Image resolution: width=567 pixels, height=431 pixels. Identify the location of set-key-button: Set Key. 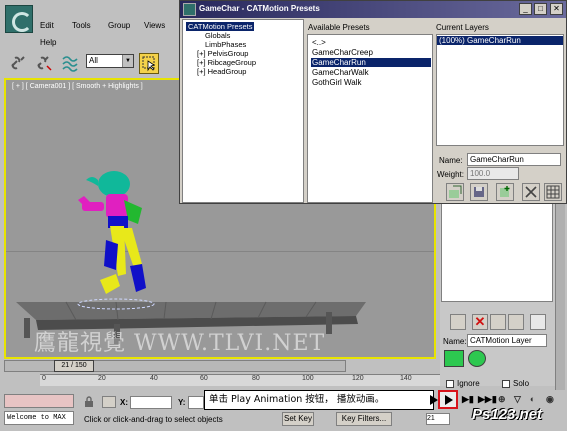
(298, 419).